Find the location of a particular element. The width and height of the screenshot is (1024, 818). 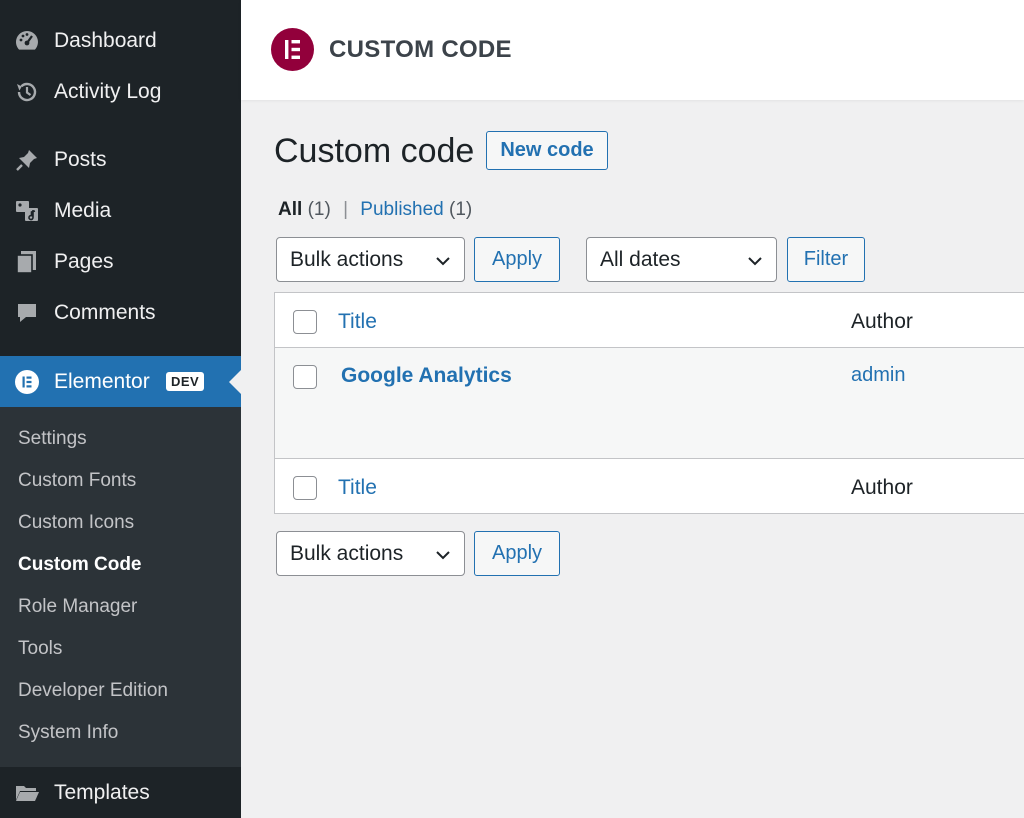

row-checkbox is located at coordinates (305, 377).